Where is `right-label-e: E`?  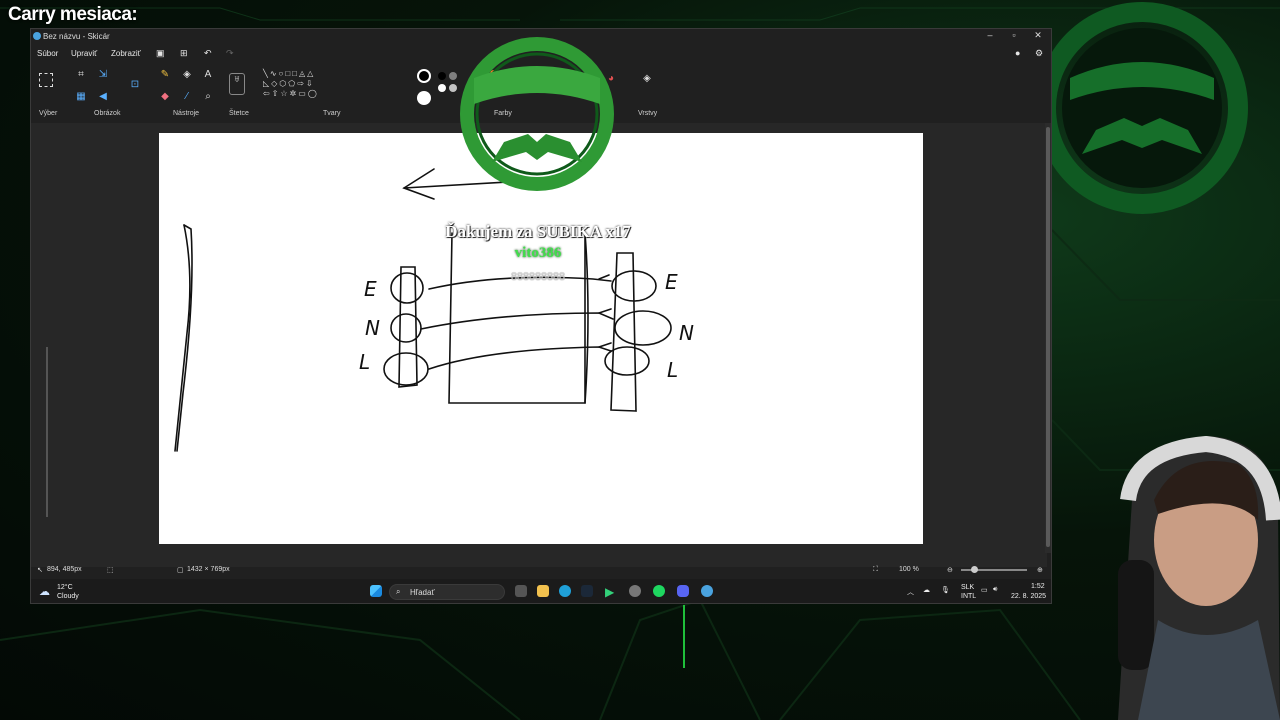 right-label-e: E is located at coordinates (671, 282).